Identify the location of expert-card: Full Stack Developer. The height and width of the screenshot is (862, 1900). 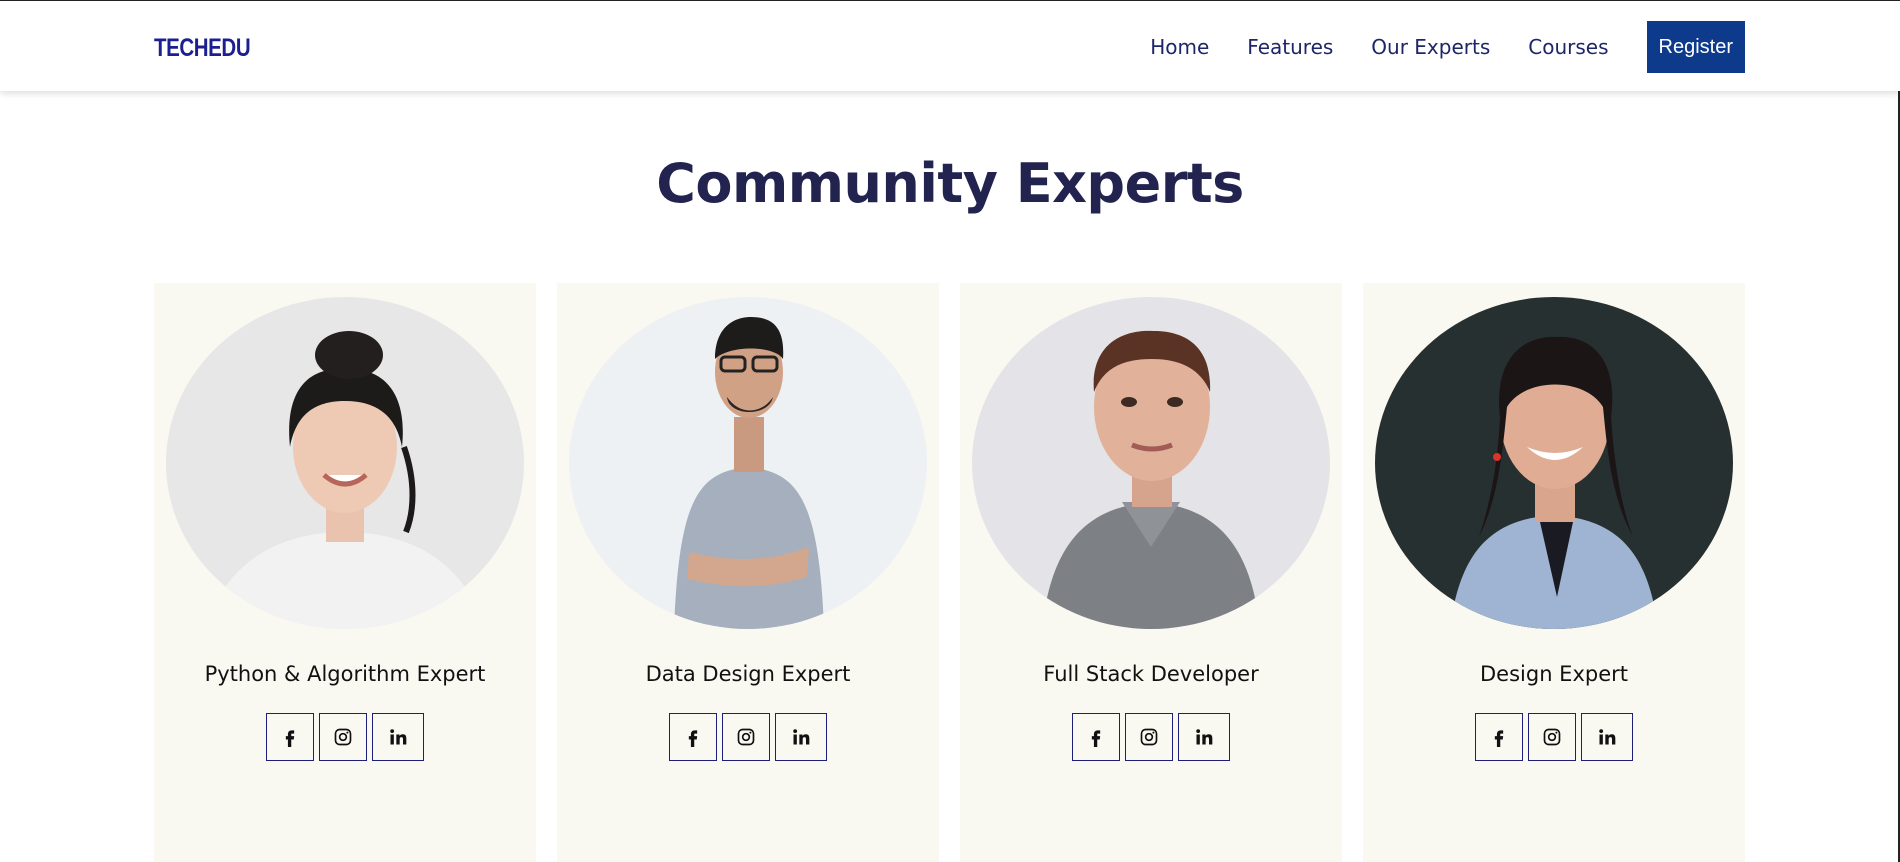
(1151, 572).